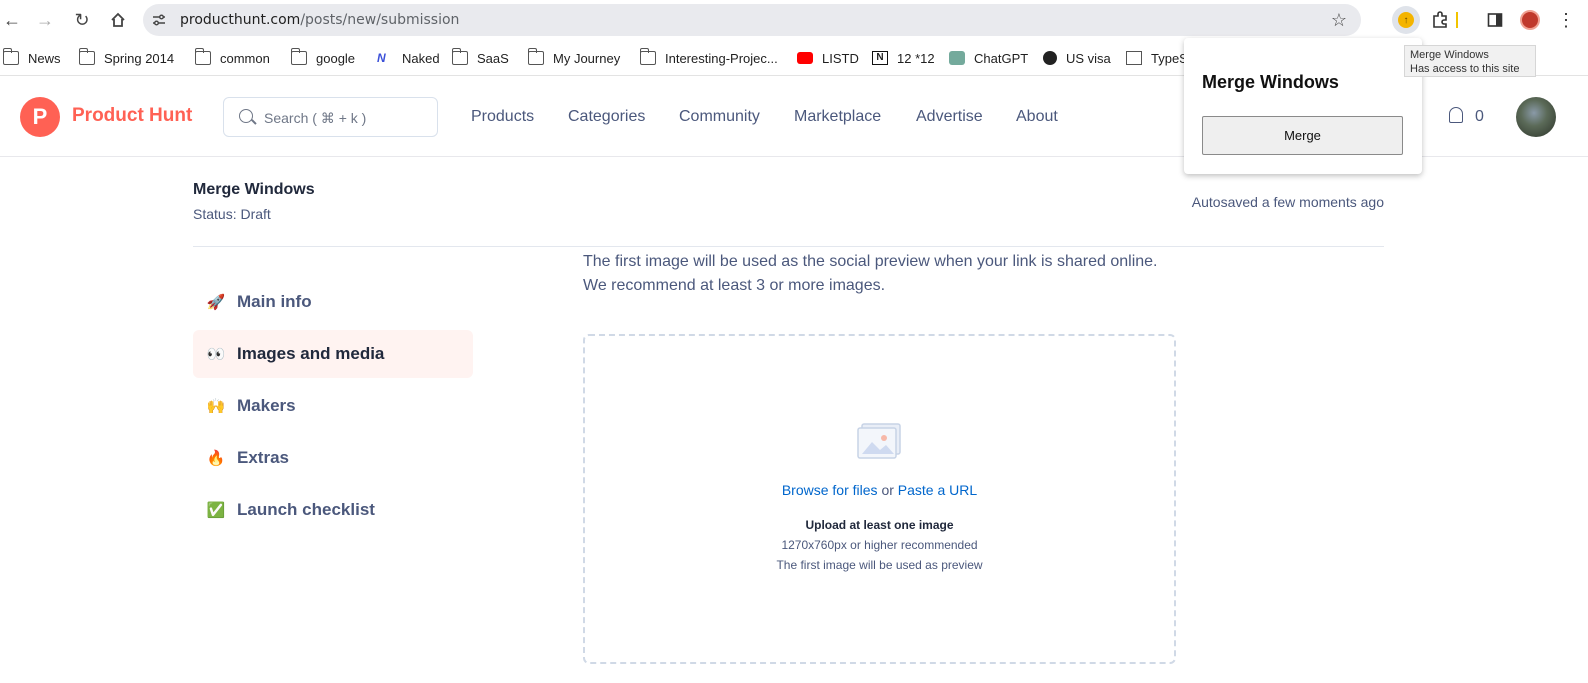  What do you see at coordinates (216, 406) in the screenshot?
I see `raised-hands-icon: 🙌` at bounding box center [216, 406].